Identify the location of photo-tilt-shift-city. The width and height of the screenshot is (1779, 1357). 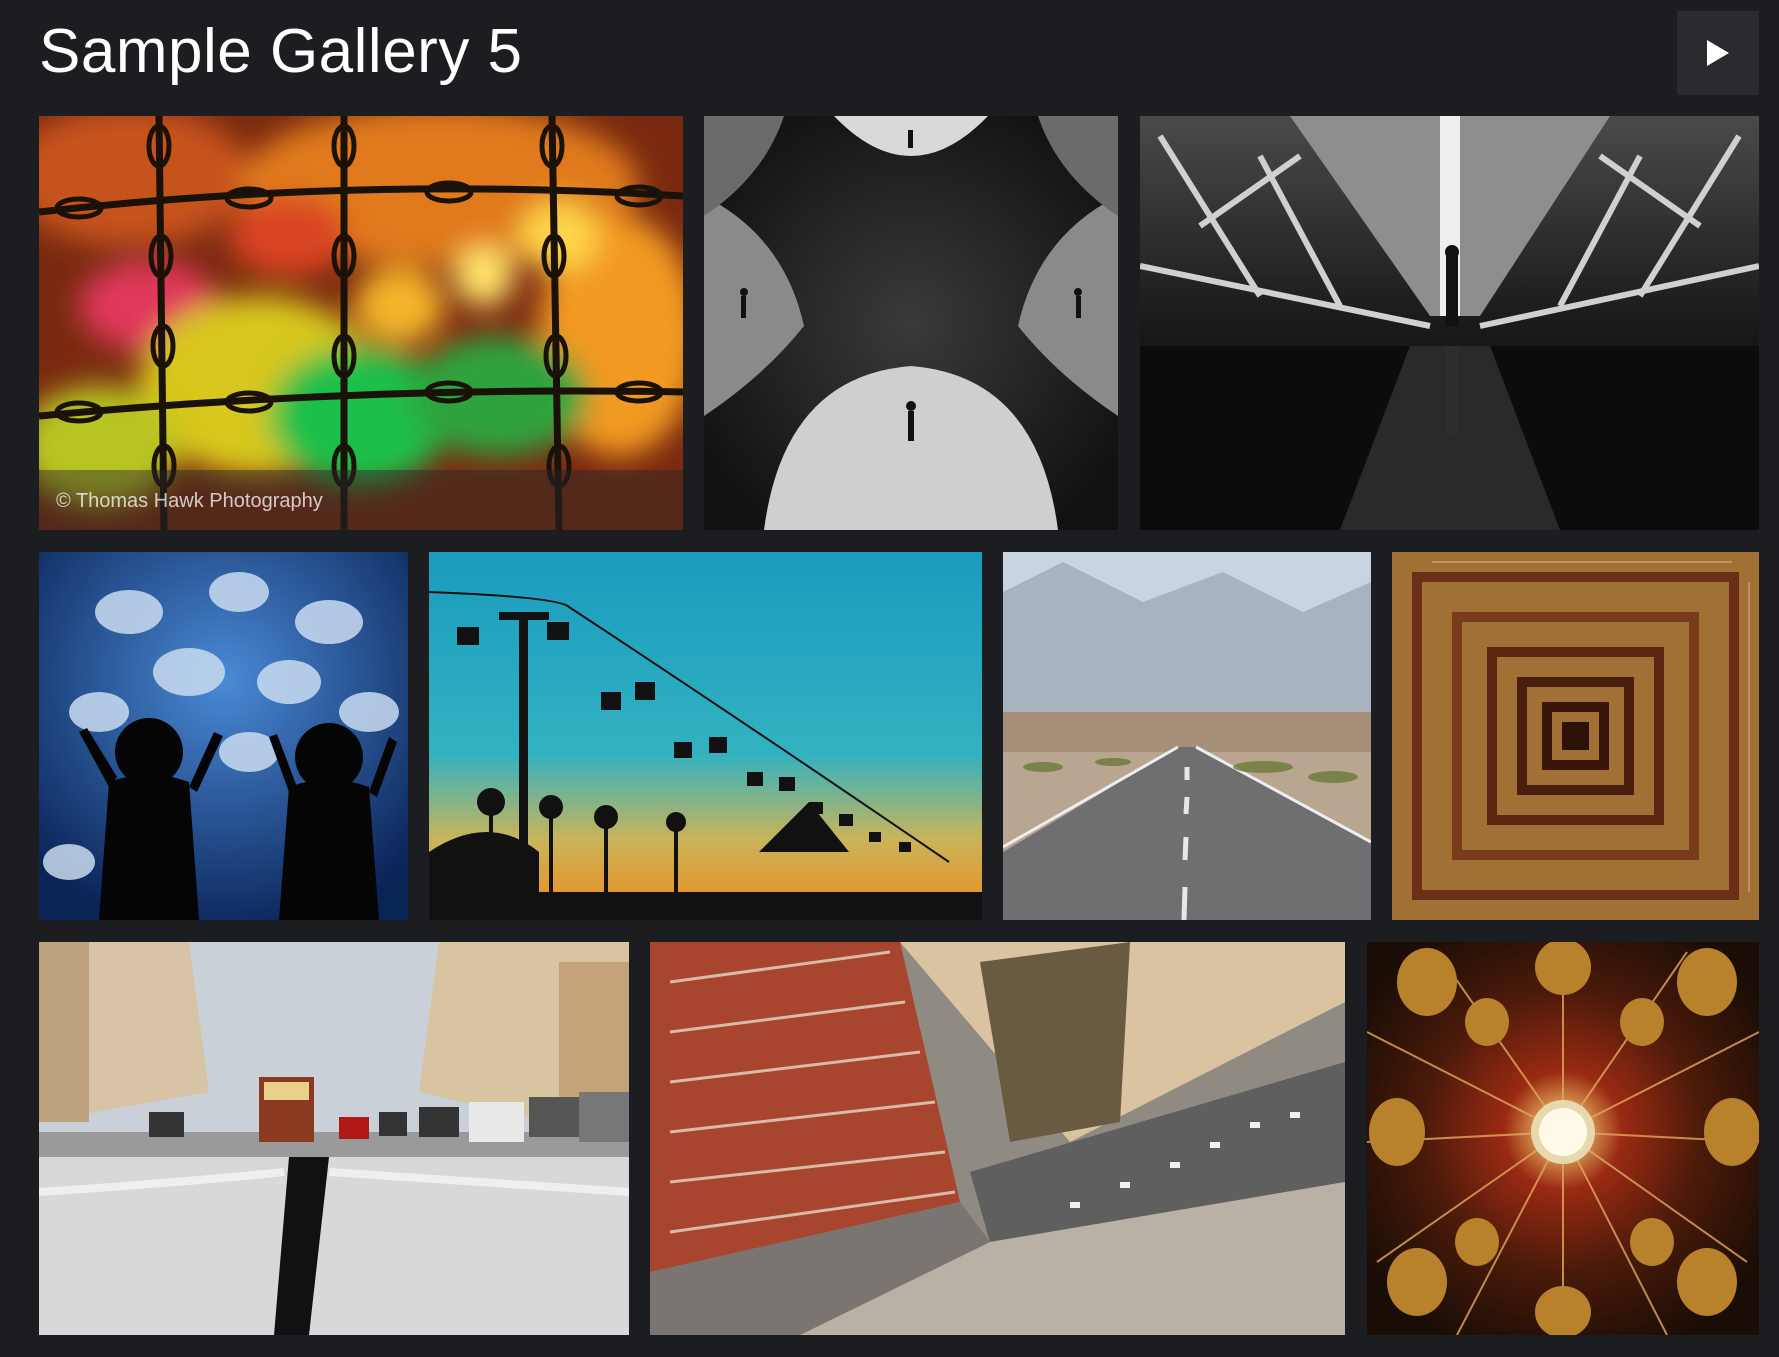
(997, 1138).